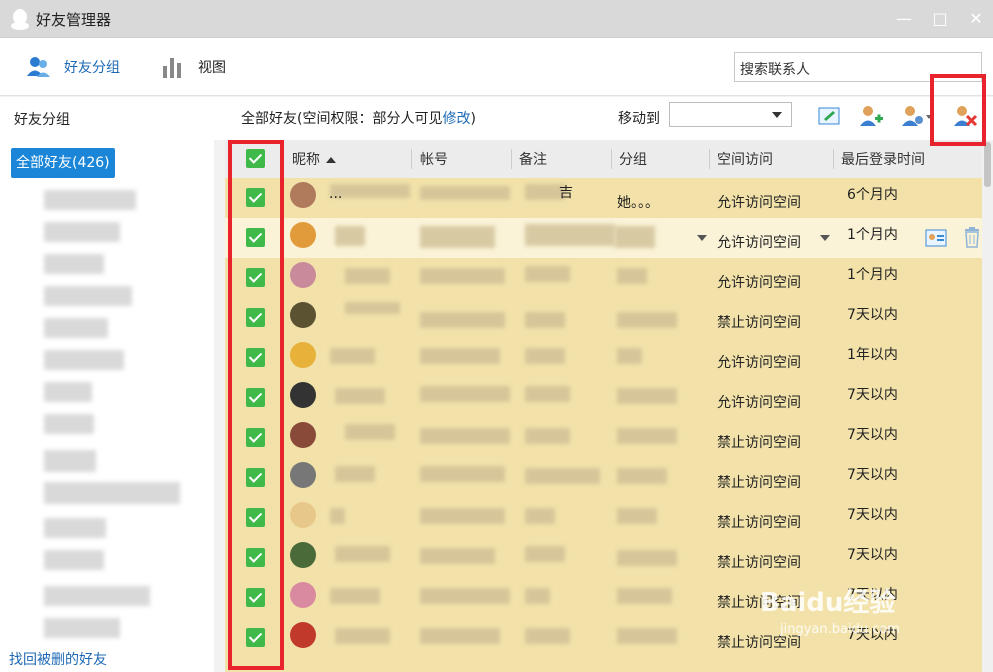 Image resolution: width=993 pixels, height=672 pixels. What do you see at coordinates (456, 119) in the screenshot?
I see `modify-permission-link: 修改` at bounding box center [456, 119].